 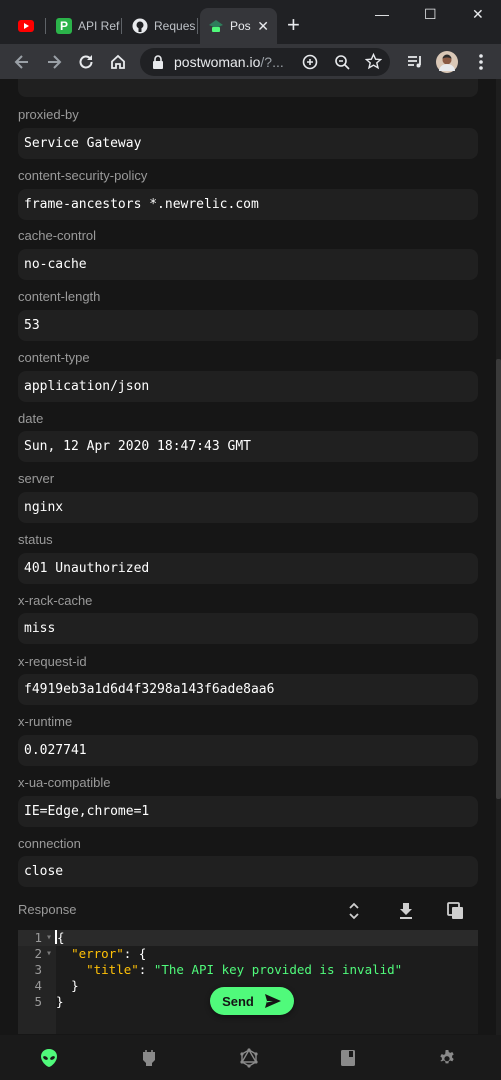 I want to click on plug-icon, so click(x=149, y=1058).